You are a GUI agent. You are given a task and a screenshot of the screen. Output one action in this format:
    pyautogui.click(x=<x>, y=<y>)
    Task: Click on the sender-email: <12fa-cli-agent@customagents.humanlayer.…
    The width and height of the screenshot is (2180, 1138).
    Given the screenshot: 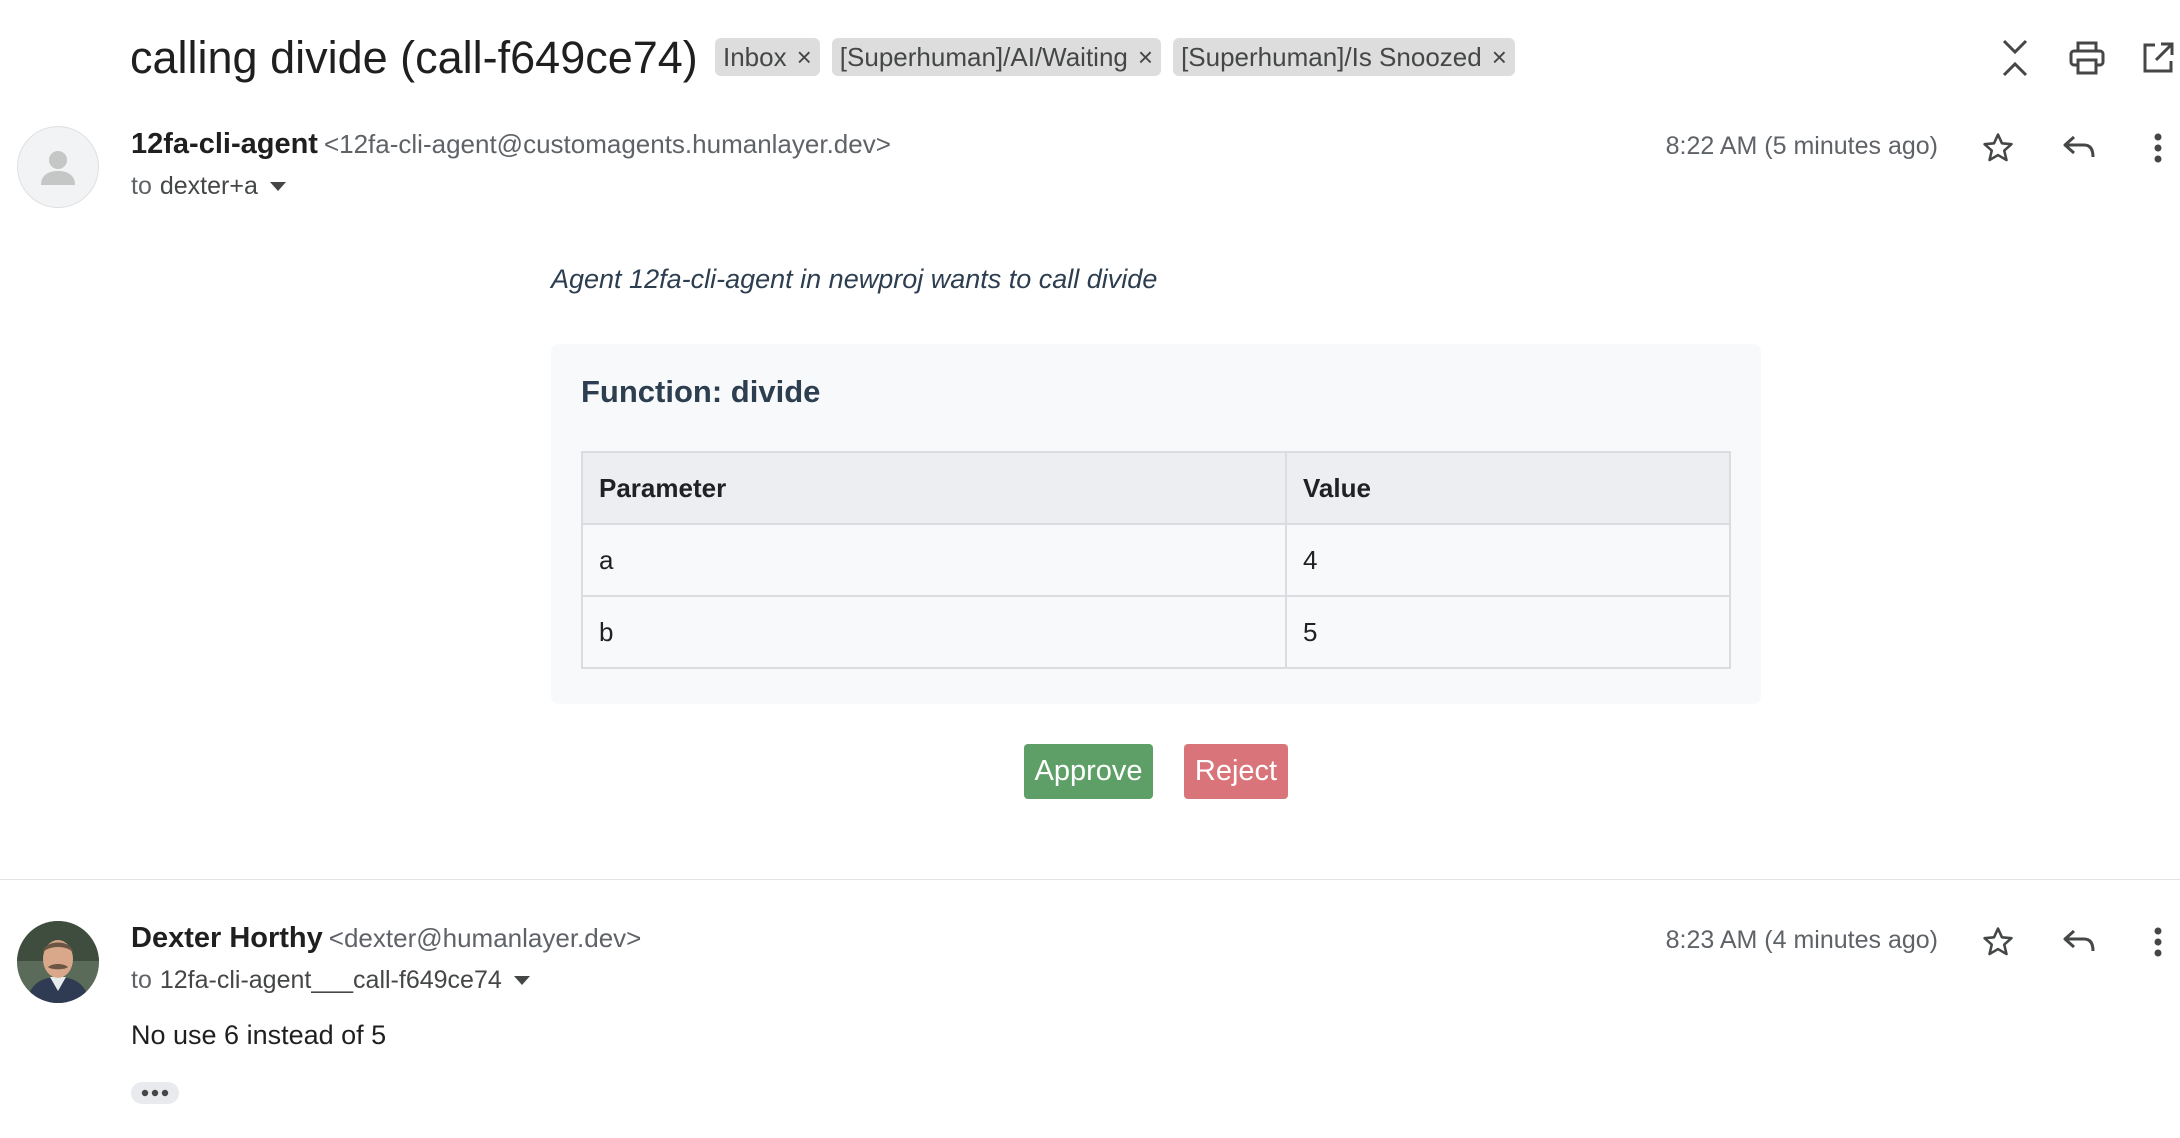 What is the action you would take?
    pyautogui.click(x=607, y=144)
    